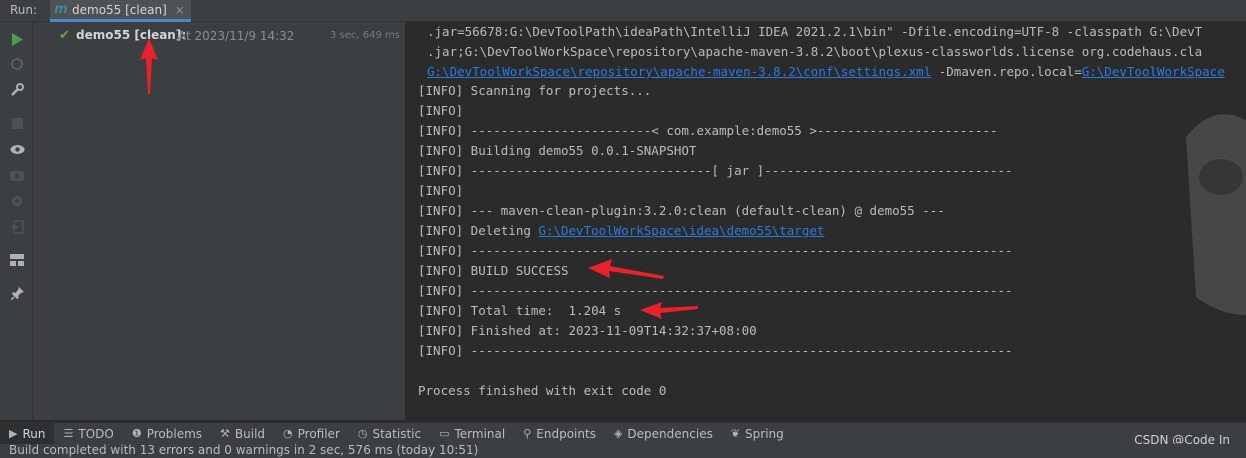 Image resolution: width=1246 pixels, height=458 pixels. I want to click on tree-item-name: demo55 [clean]:, so click(131, 35).